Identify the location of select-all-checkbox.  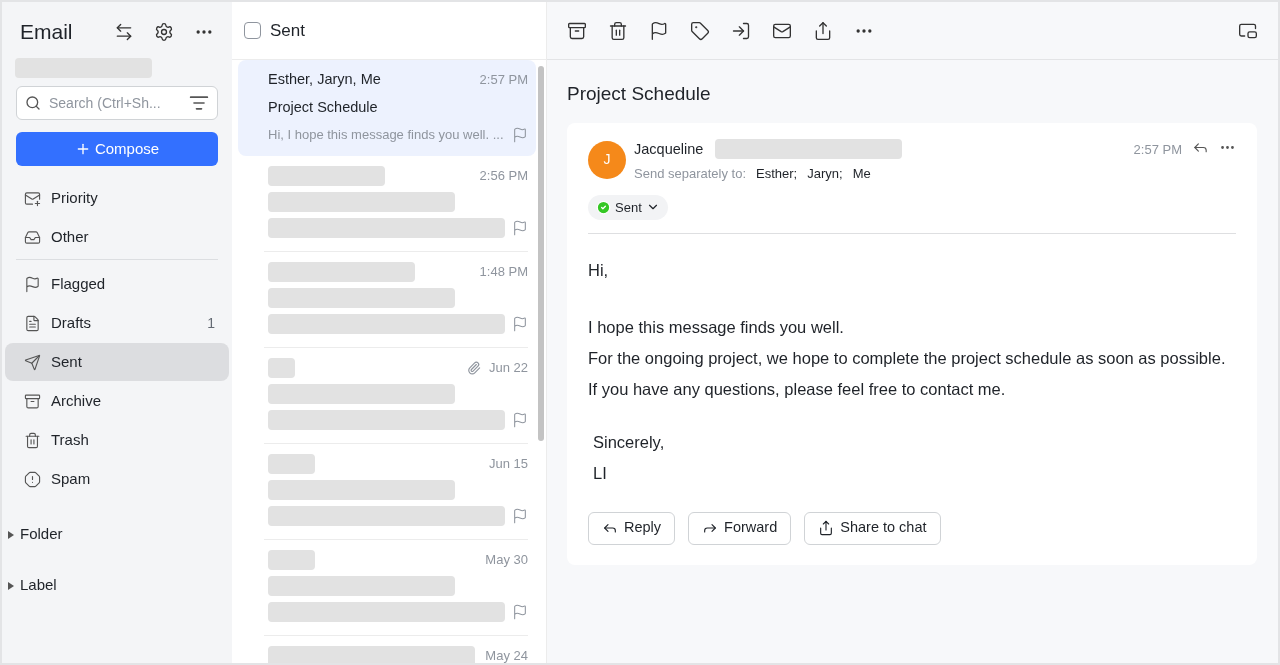
(252, 30).